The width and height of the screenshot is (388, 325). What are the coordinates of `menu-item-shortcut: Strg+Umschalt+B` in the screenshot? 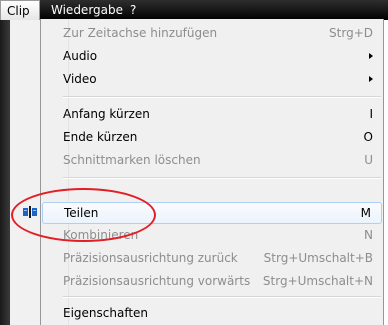 It's located at (318, 258).